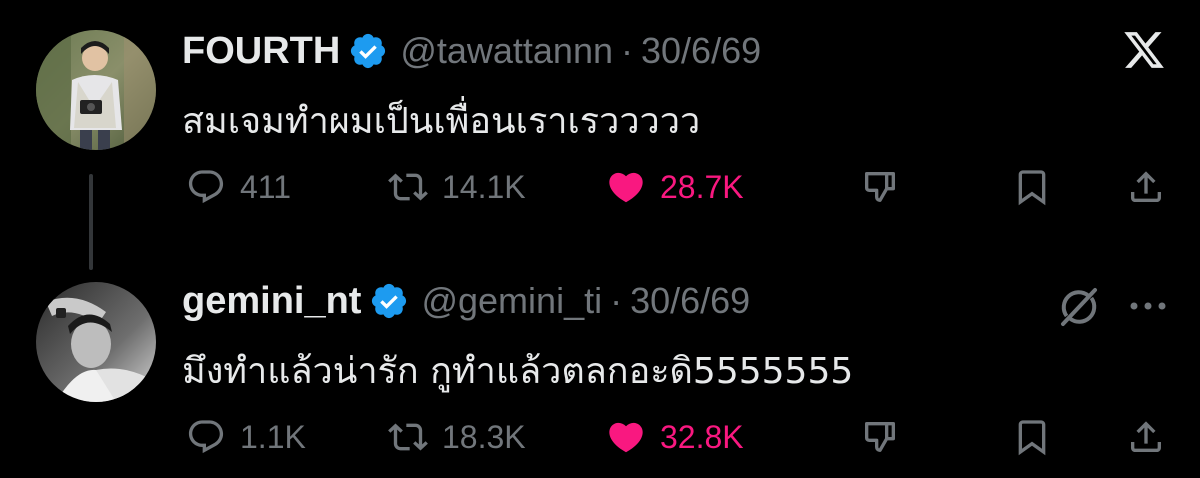  Describe the element at coordinates (261, 51) in the screenshot. I see `display-name: FOURTH` at that location.